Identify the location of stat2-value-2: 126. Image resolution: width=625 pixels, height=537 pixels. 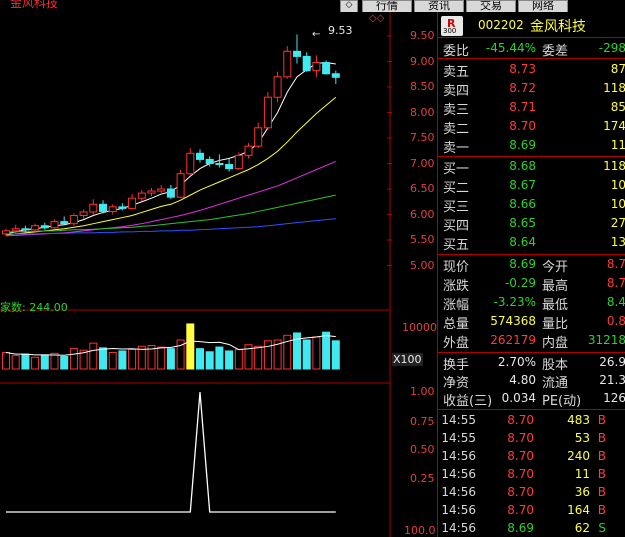
(614, 398).